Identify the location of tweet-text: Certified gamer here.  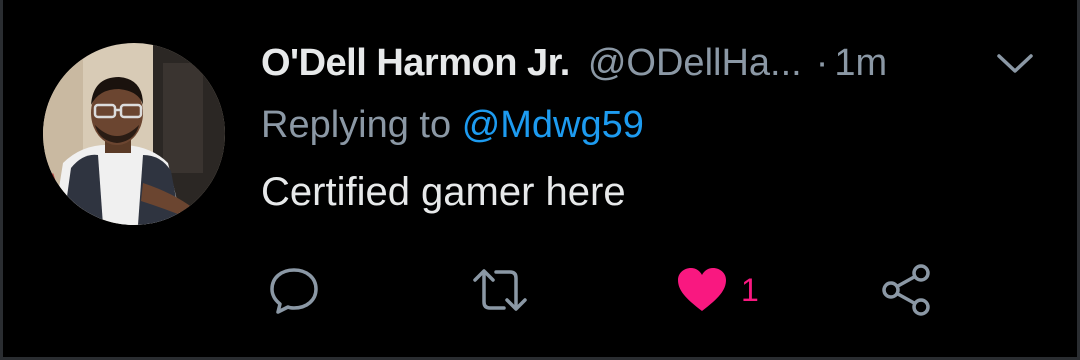
(443, 192).